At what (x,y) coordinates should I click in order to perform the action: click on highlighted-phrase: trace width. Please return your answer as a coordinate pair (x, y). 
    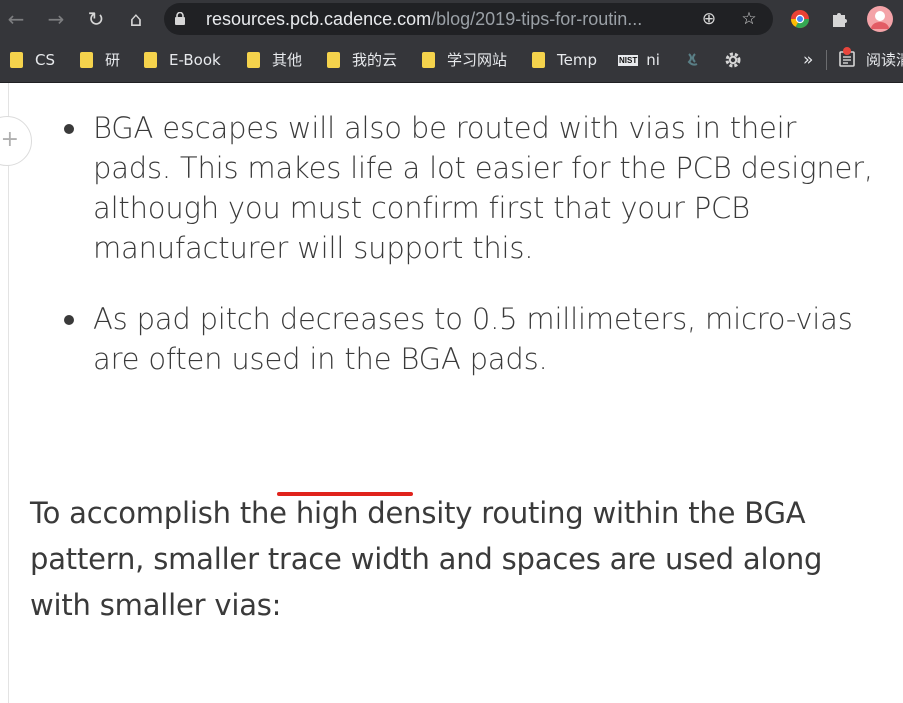
    Looking at the image, I should click on (348, 559).